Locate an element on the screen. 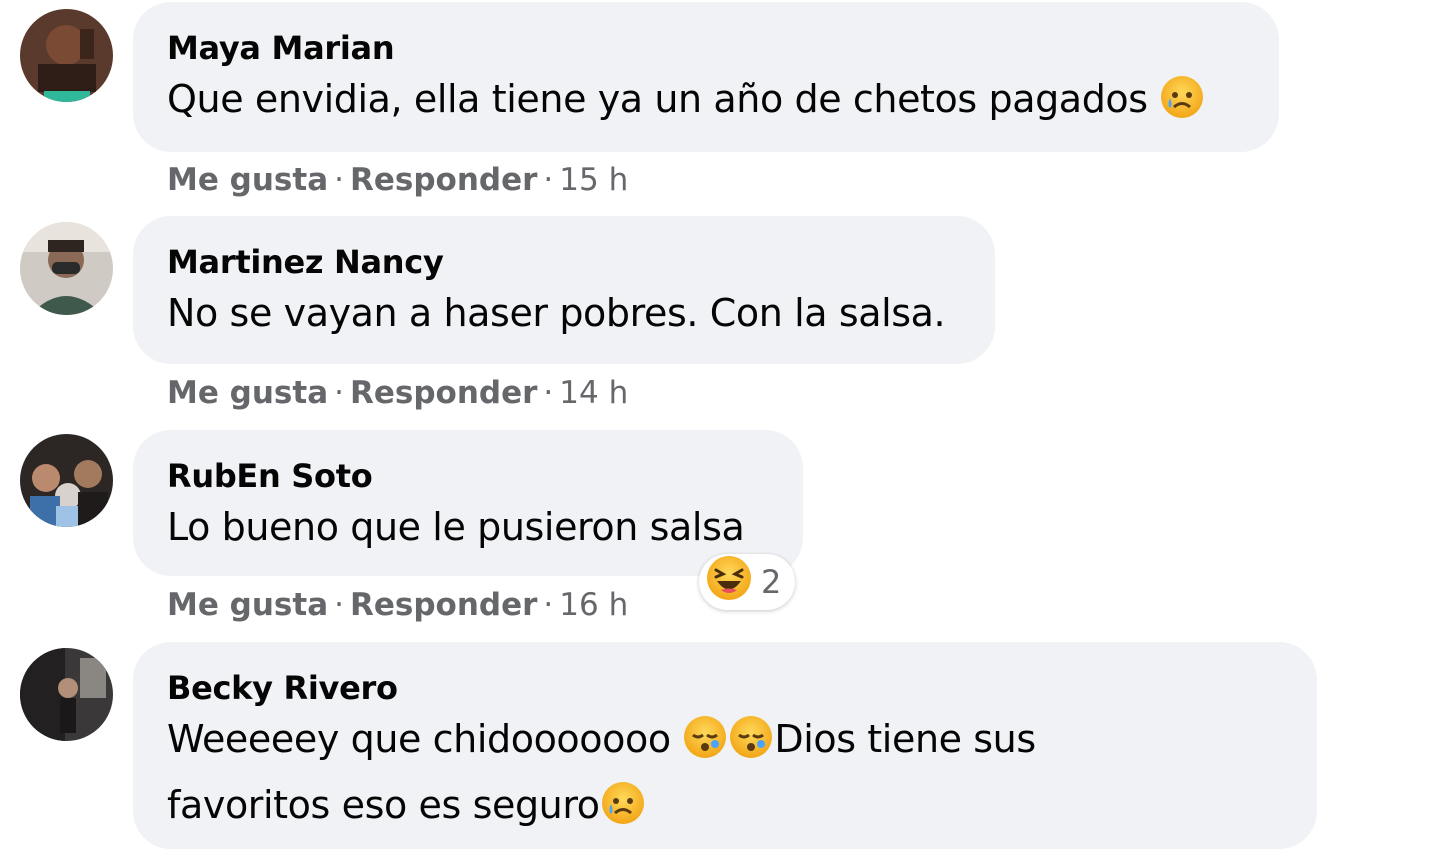 The height and width of the screenshot is (849, 1438). timestamp: 15 h is located at coordinates (593, 180).